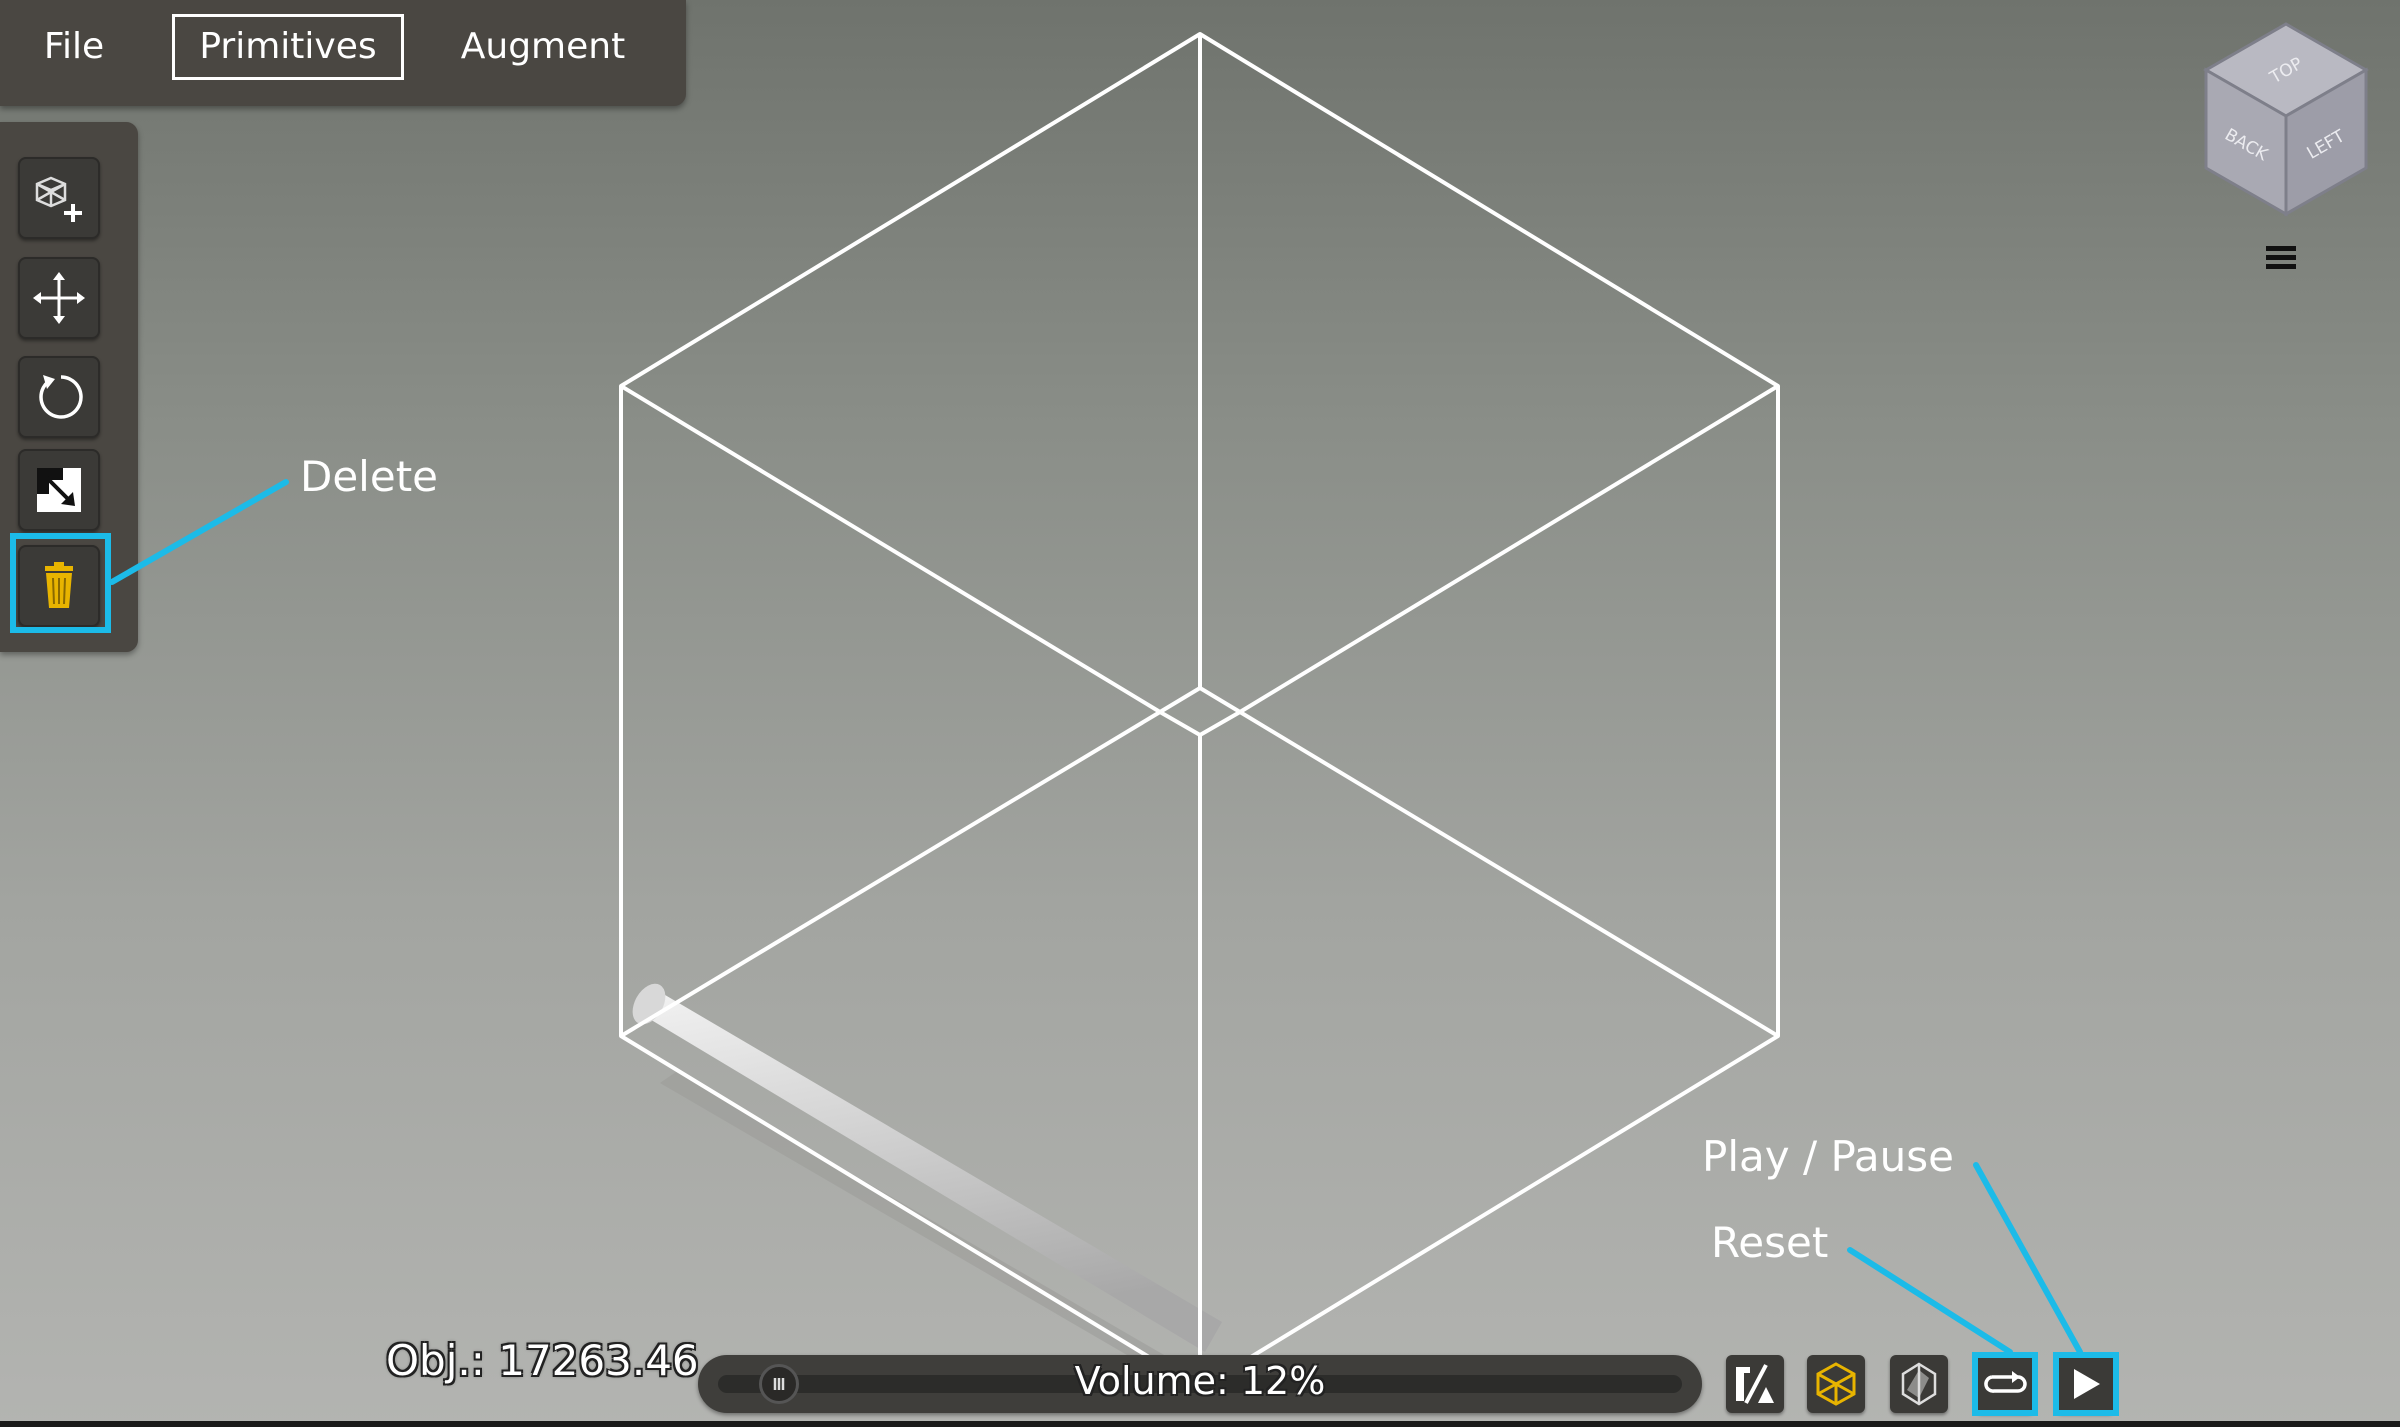 The image size is (2400, 1427). I want to click on delete-button, so click(59, 586).